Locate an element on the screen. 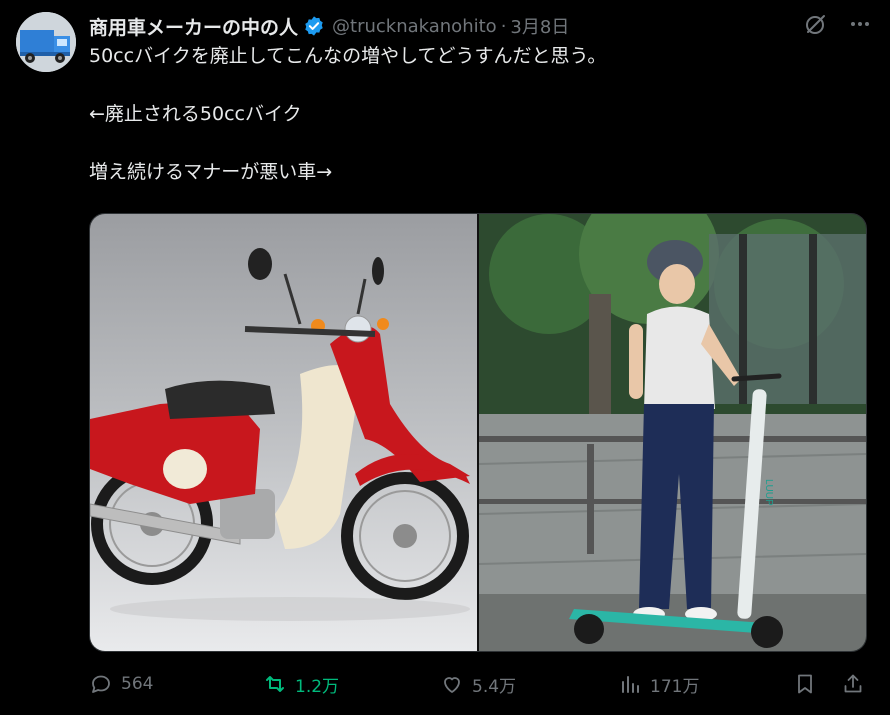 This screenshot has width=890, height=715. author-handle: @trucknakanohito is located at coordinates (414, 26).